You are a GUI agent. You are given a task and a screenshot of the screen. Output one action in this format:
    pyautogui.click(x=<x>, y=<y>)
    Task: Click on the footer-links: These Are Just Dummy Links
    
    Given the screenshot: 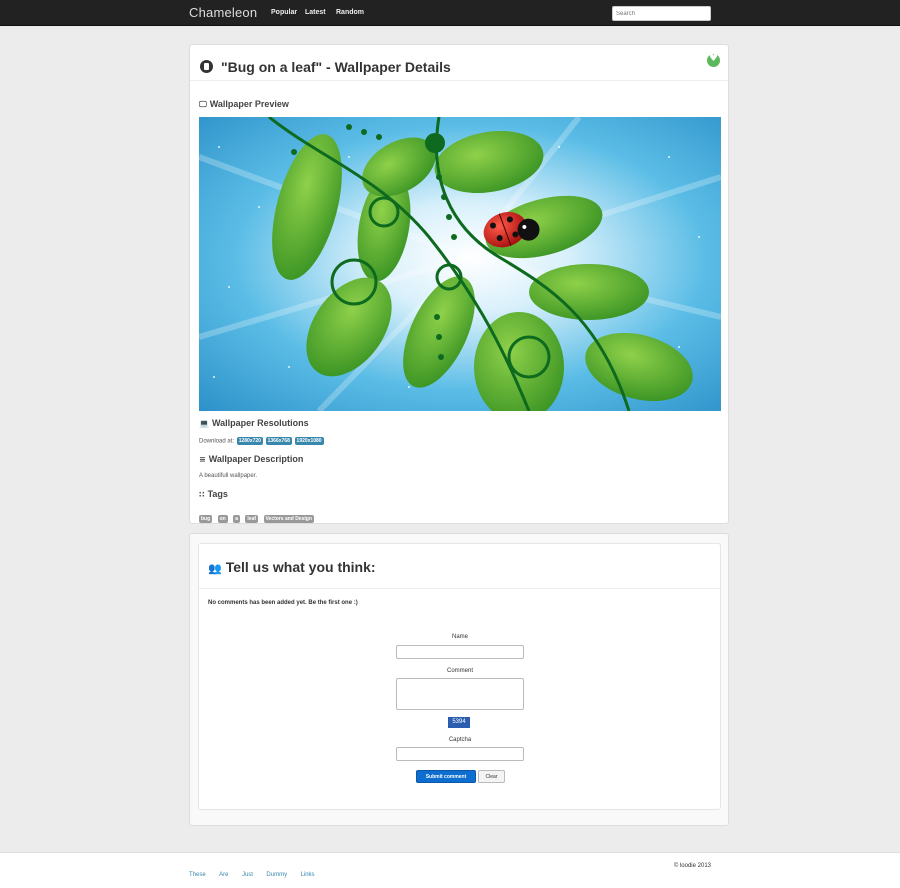 What is the action you would take?
    pyautogui.click(x=256, y=872)
    